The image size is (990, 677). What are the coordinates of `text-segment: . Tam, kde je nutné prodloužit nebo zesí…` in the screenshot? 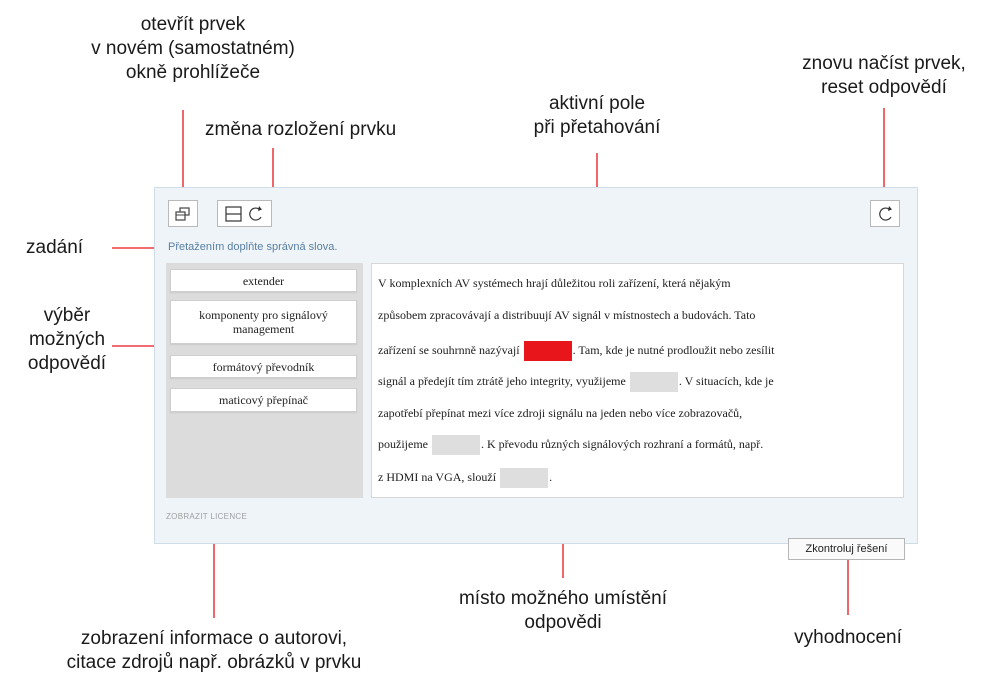 It's located at (673, 350).